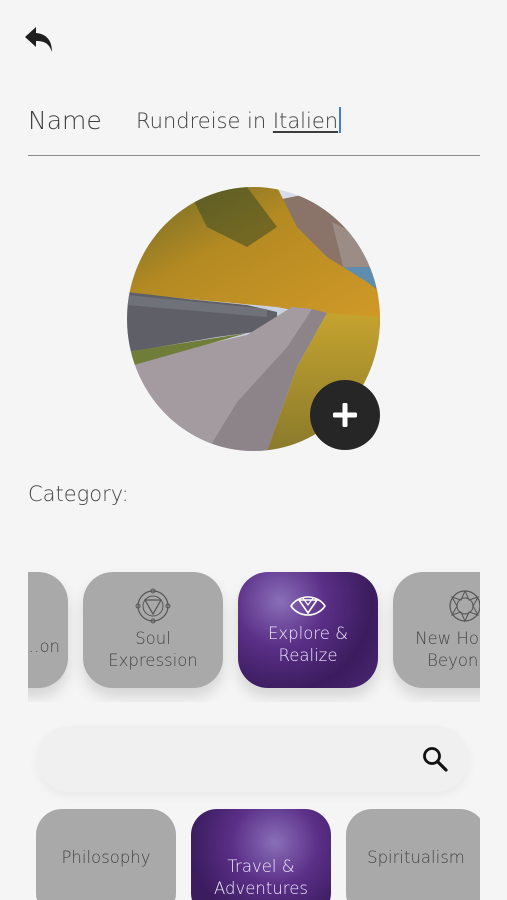 The height and width of the screenshot is (900, 507). I want to click on add-photo-button, so click(345, 415).